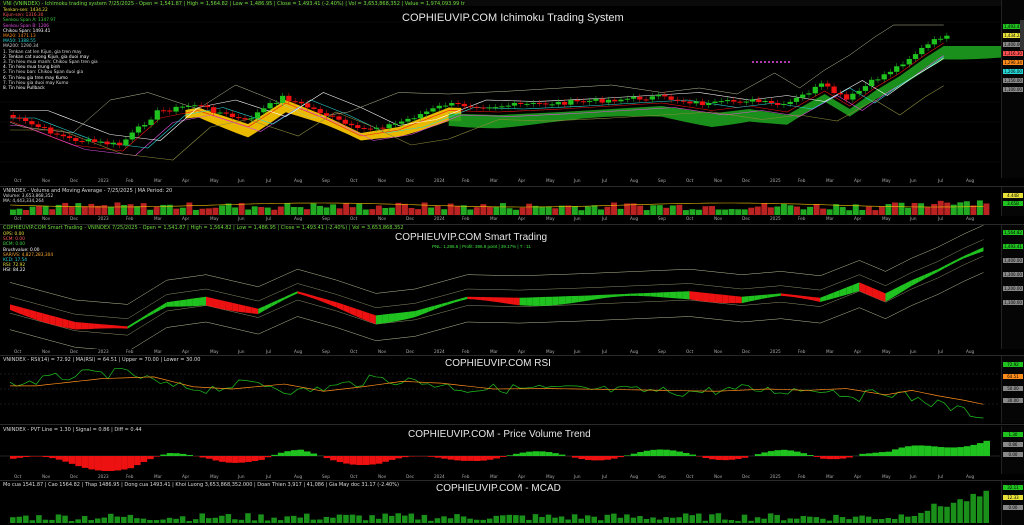 The width and height of the screenshot is (1024, 525). What do you see at coordinates (269, 218) in the screenshot?
I see `date-label: Jul` at bounding box center [269, 218].